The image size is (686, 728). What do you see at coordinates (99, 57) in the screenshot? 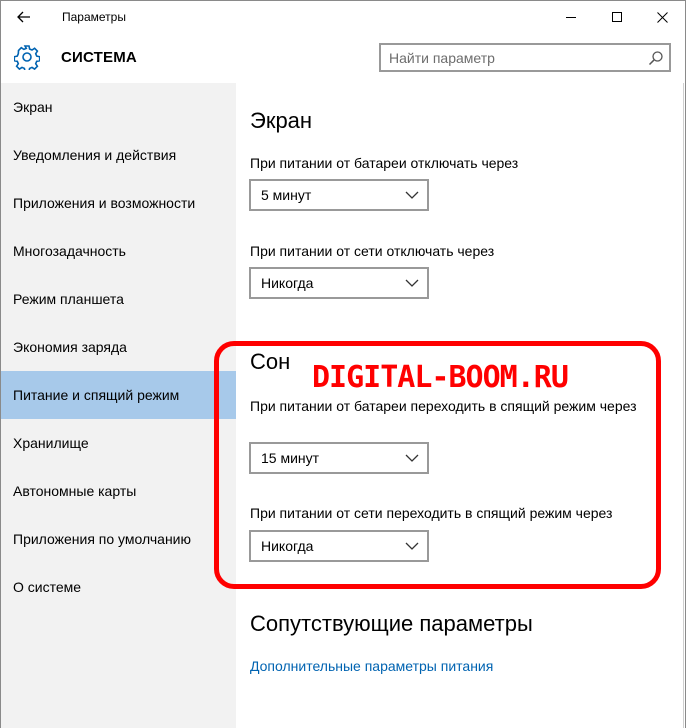
I see `page-title: СИСТЕМА` at bounding box center [99, 57].